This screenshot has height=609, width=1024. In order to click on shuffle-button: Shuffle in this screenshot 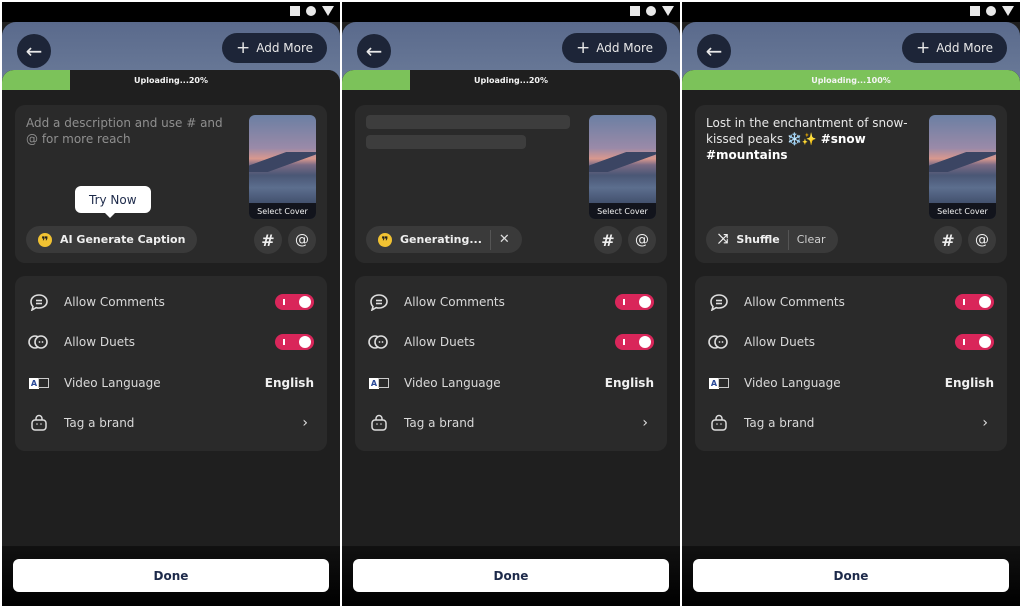, I will do `click(757, 239)`.